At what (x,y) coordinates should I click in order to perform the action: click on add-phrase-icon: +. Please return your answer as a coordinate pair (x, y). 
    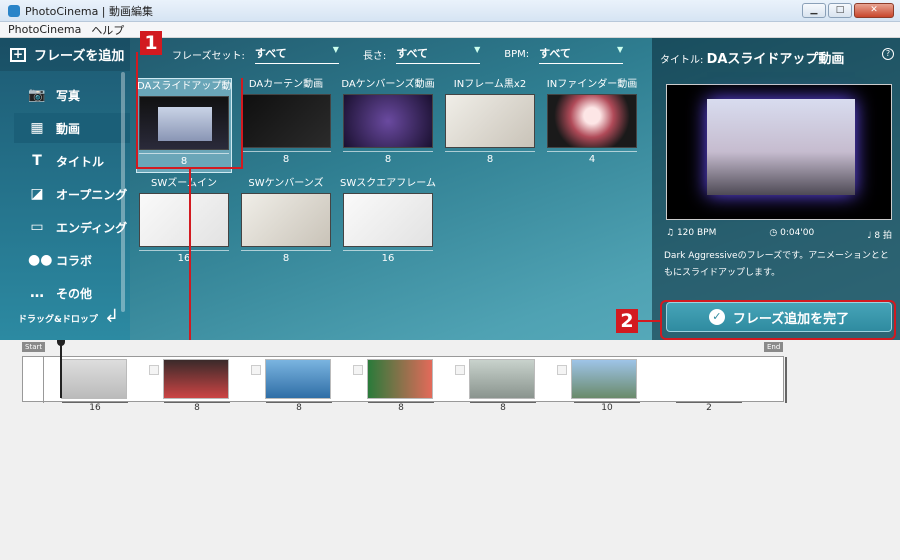
    Looking at the image, I should click on (18, 54).